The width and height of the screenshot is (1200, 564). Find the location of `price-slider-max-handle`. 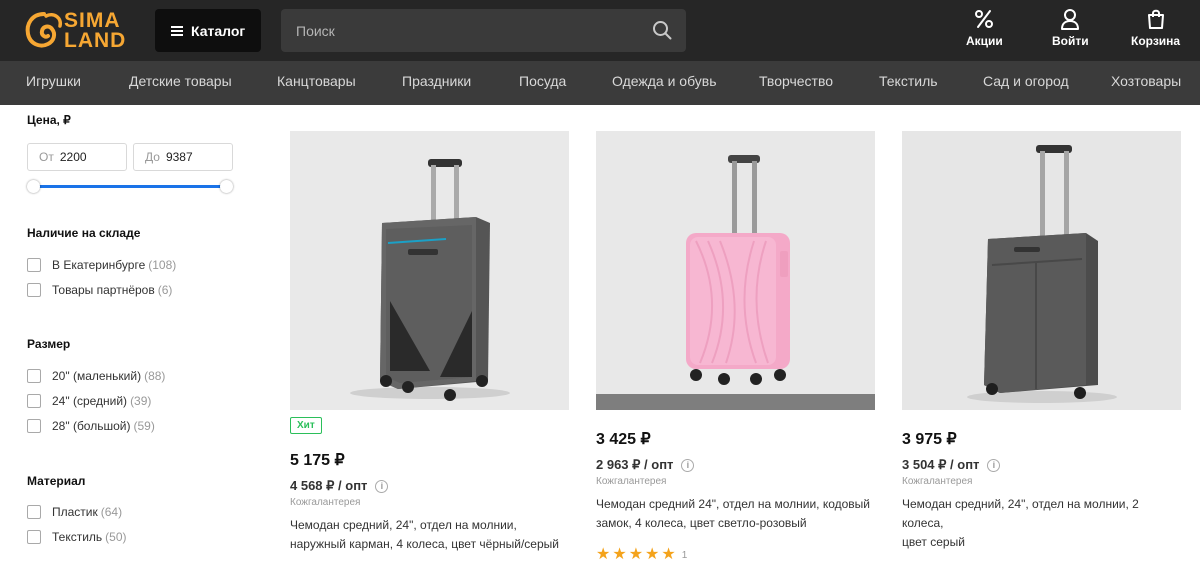

price-slider-max-handle is located at coordinates (226, 186).